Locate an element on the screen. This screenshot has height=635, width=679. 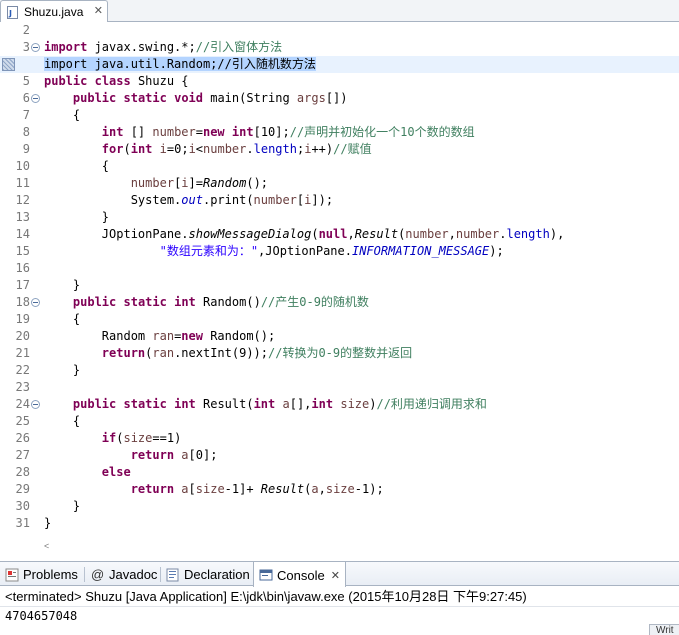
horizontal-scrollbar: < is located at coordinates (339, 549).